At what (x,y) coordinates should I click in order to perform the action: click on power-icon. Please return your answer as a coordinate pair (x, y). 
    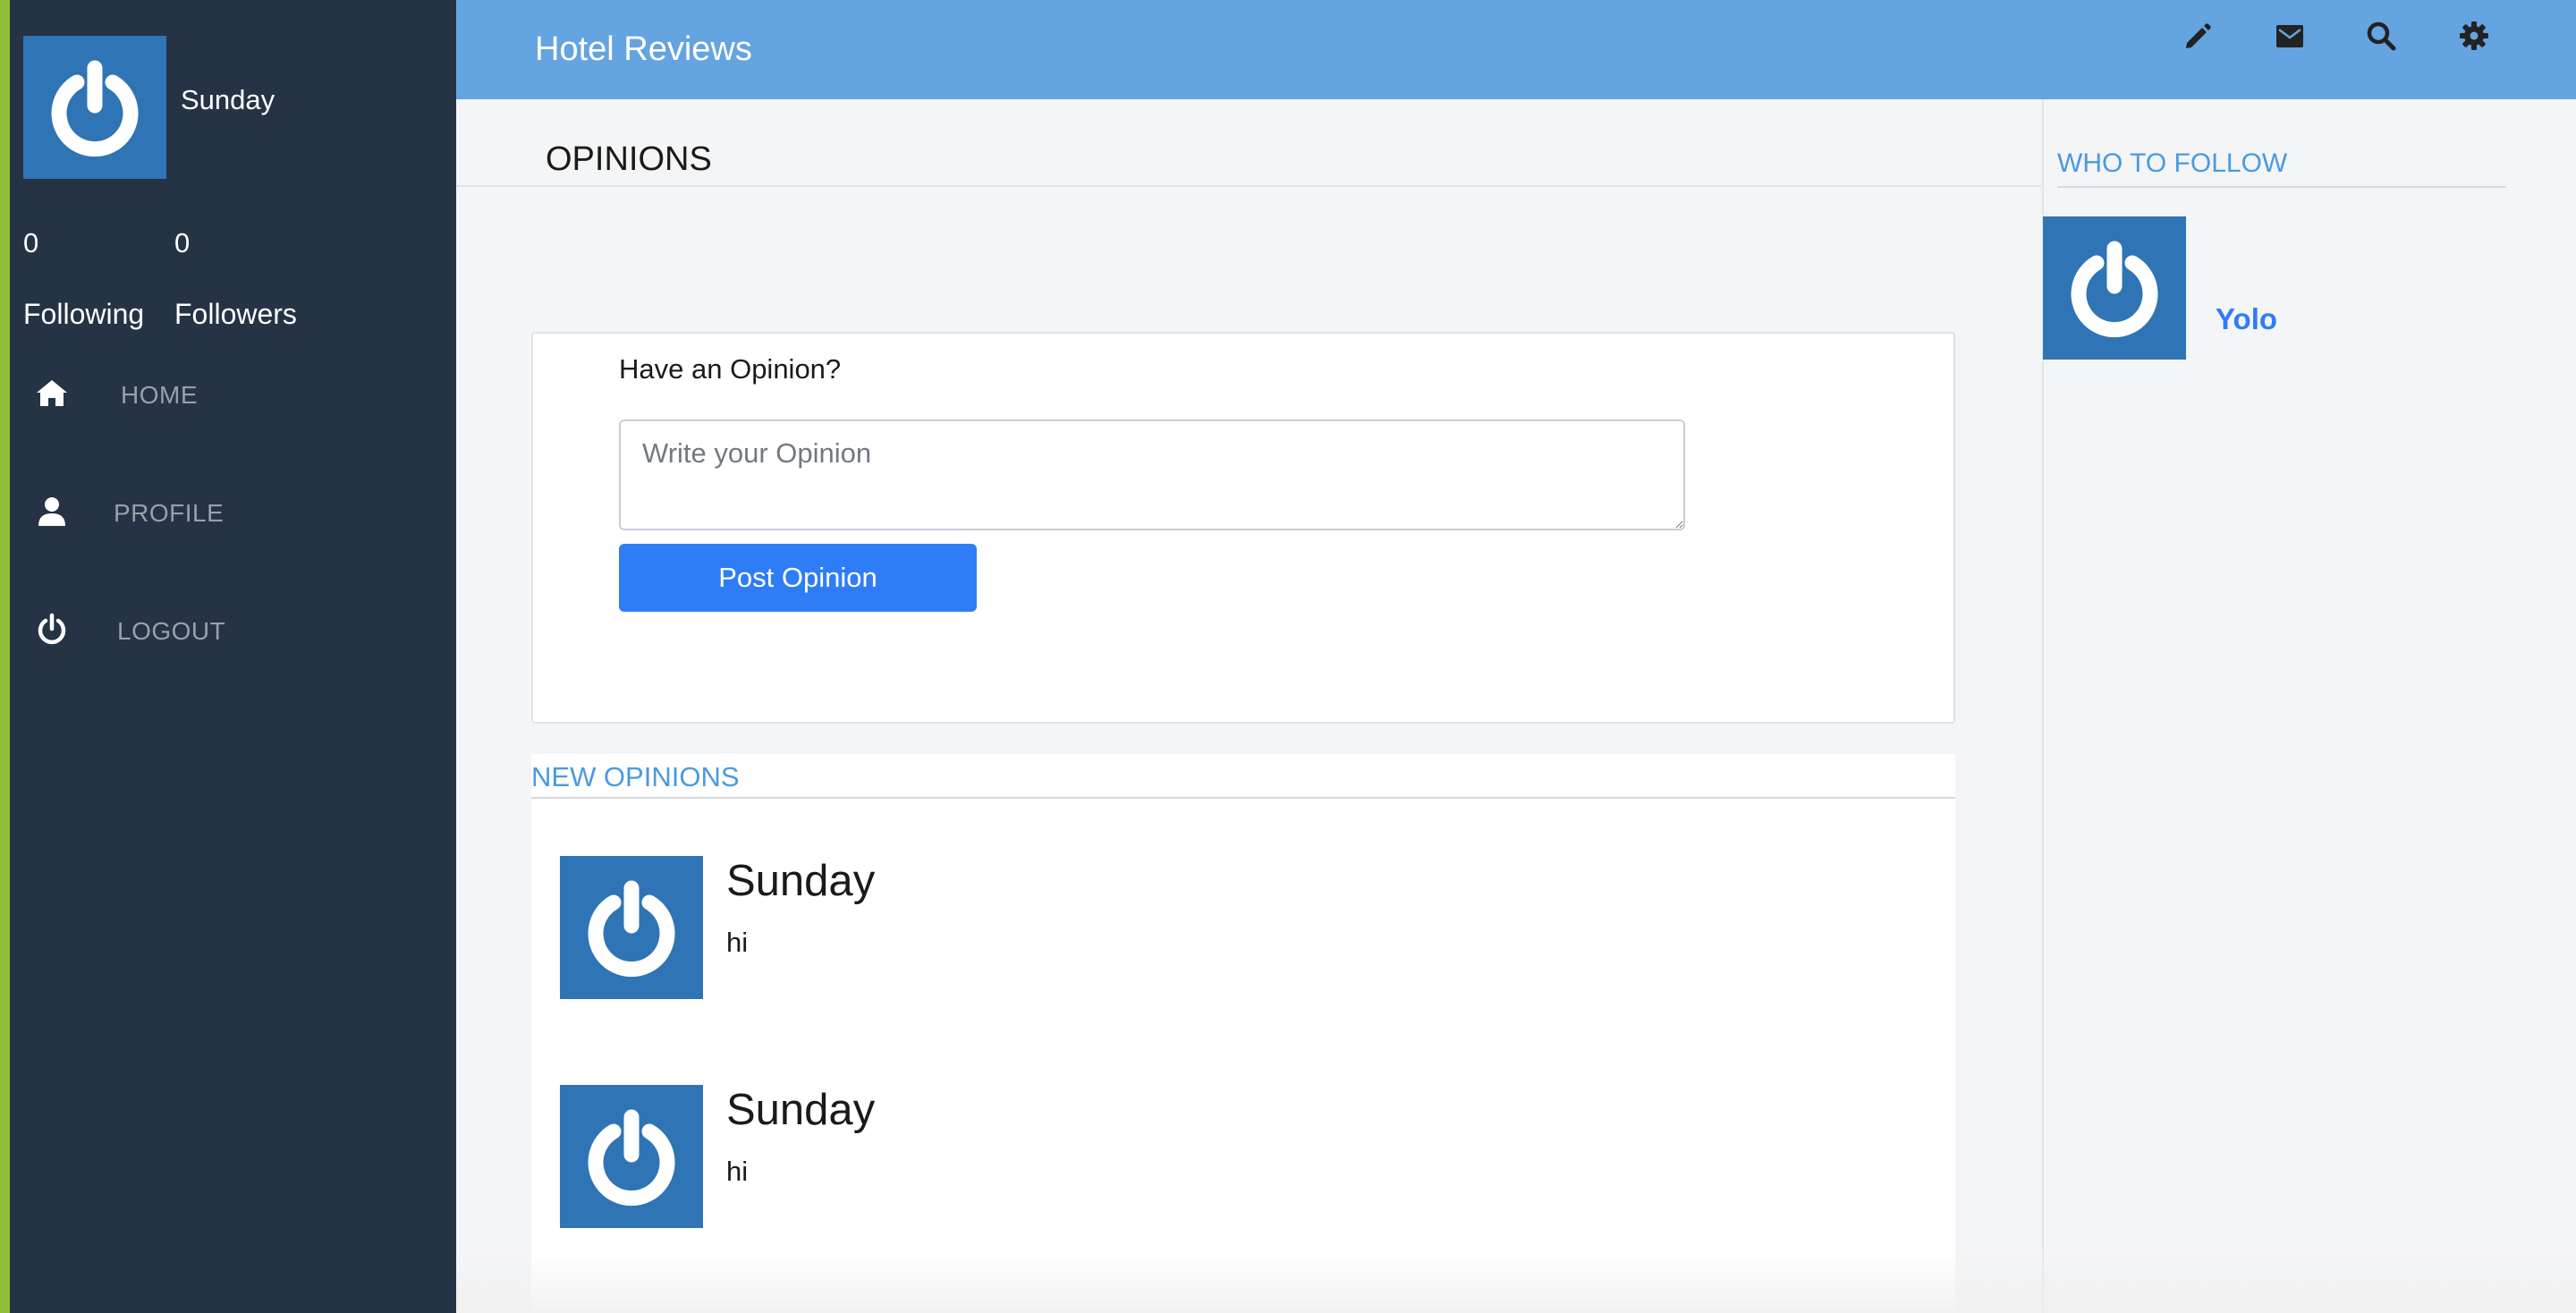
    Looking at the image, I should click on (52, 629).